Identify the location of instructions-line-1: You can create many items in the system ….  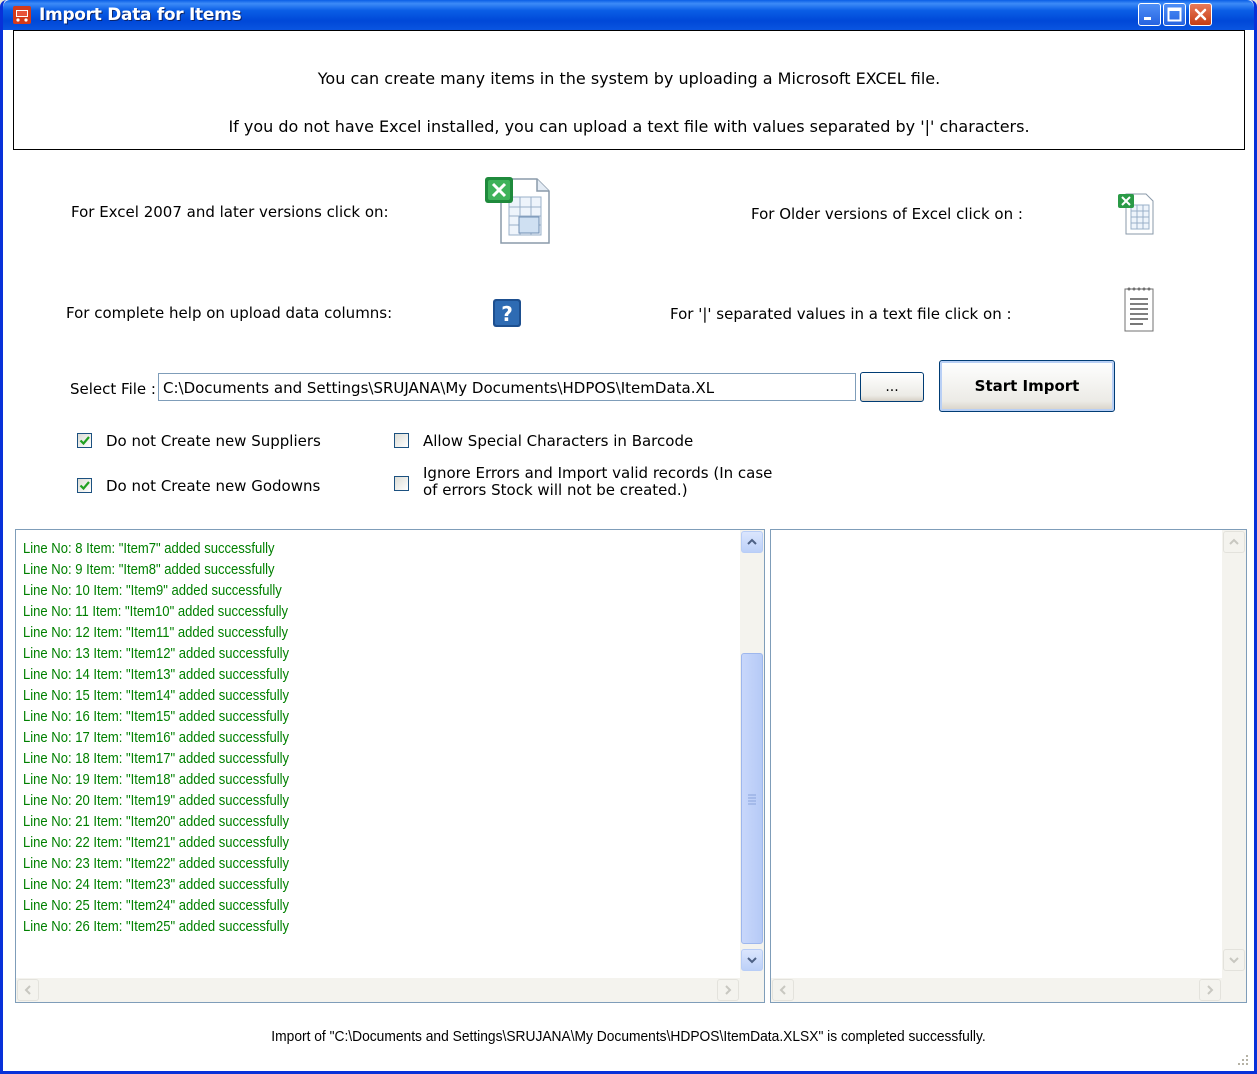
(629, 78).